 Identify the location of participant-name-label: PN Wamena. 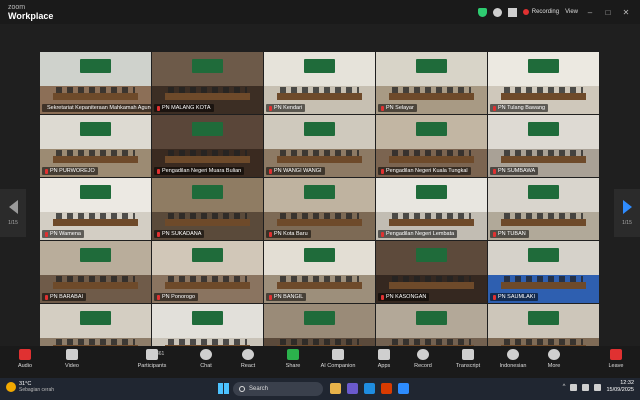
(63, 234).